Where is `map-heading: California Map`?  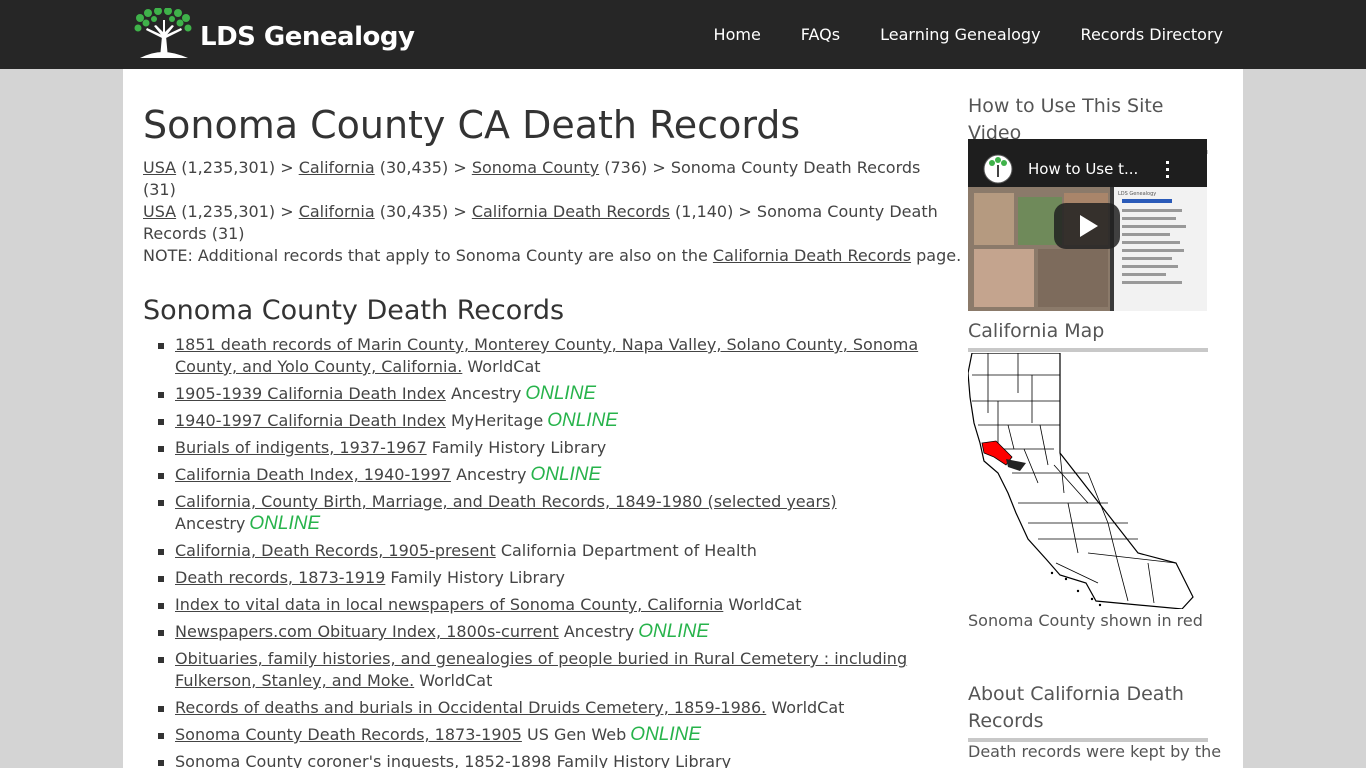 map-heading: California Map is located at coordinates (1088, 335).